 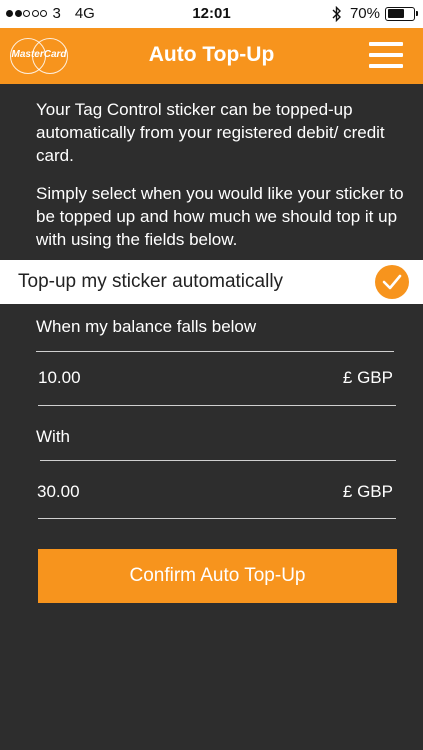 What do you see at coordinates (59, 378) in the screenshot?
I see `threshold-value: 10.00` at bounding box center [59, 378].